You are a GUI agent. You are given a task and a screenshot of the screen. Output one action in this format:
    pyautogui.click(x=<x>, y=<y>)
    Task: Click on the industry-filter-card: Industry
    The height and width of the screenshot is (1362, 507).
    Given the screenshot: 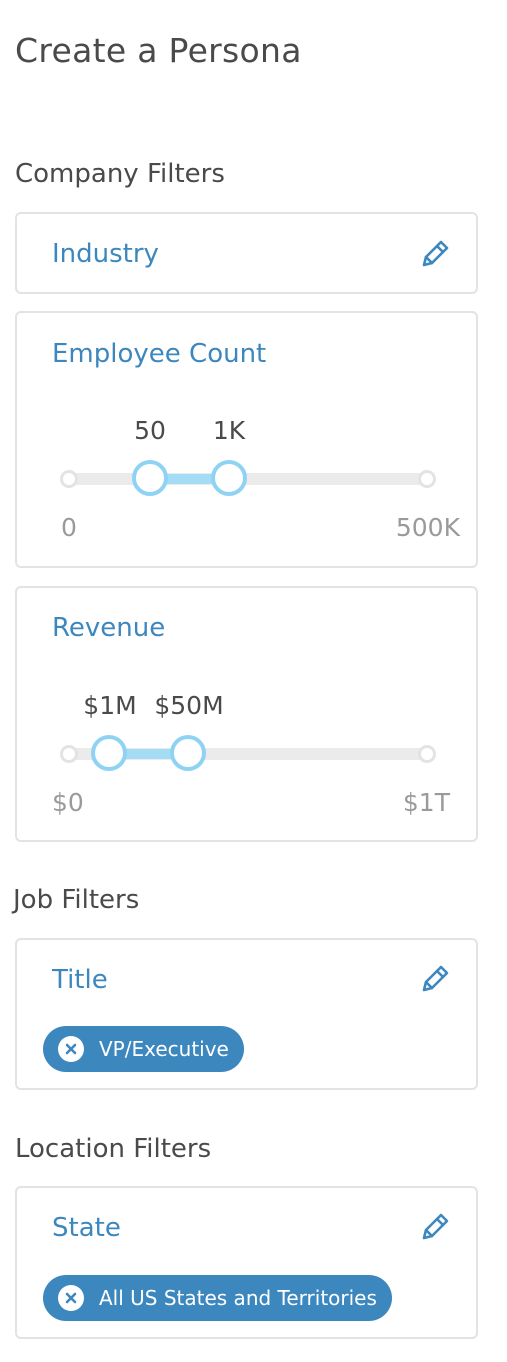 What is the action you would take?
    pyautogui.click(x=246, y=253)
    